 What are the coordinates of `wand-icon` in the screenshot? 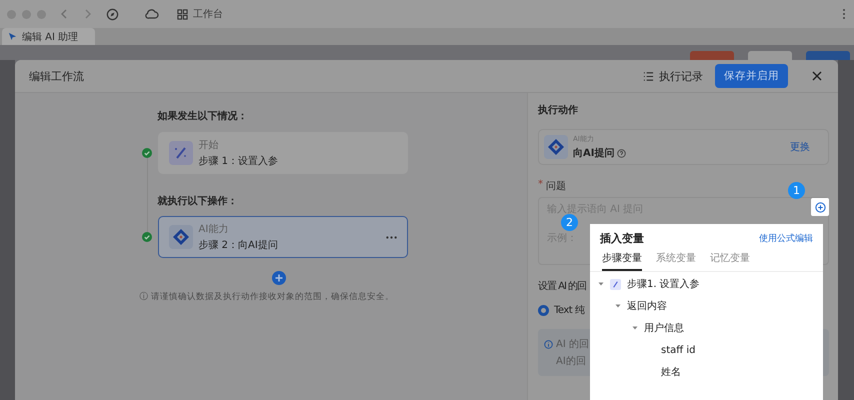 It's located at (180, 153).